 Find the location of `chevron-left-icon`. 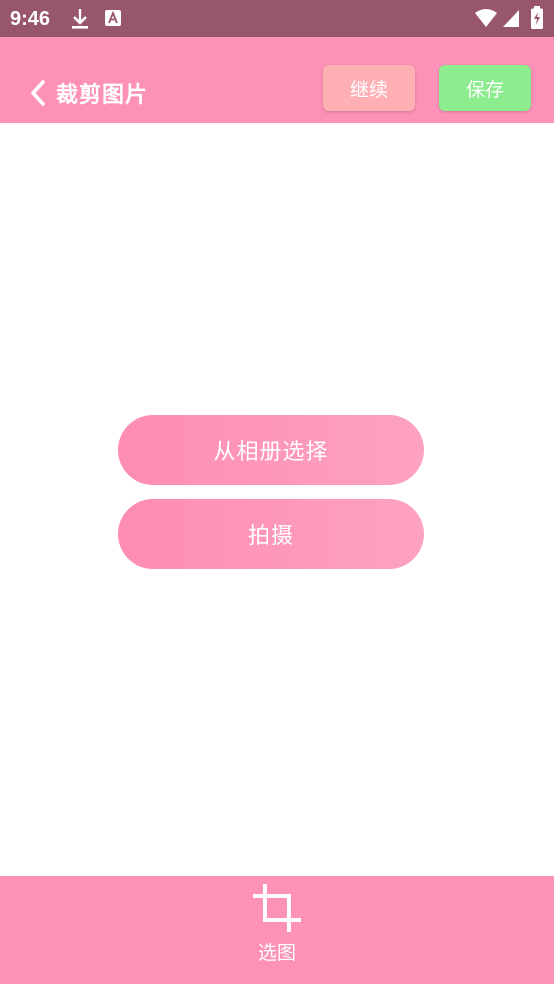

chevron-left-icon is located at coordinates (38, 93).